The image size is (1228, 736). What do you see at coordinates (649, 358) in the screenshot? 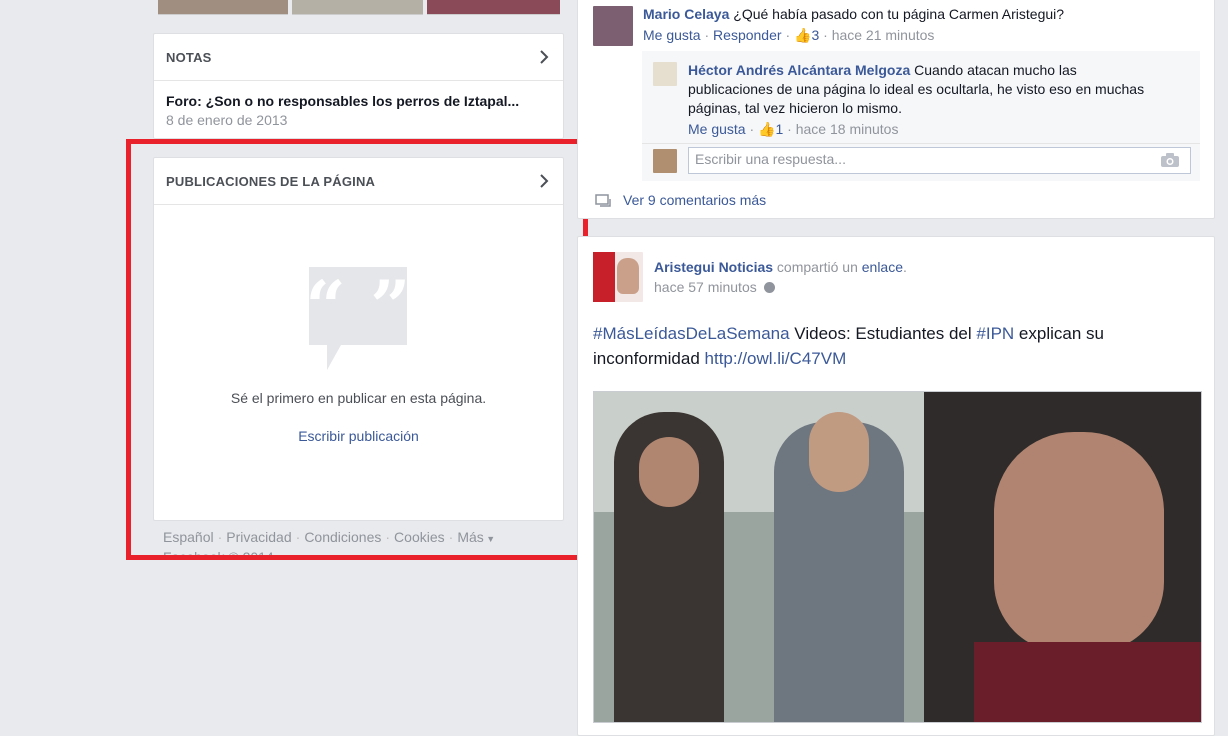
I see `post-text-part3: inconformidad` at bounding box center [649, 358].